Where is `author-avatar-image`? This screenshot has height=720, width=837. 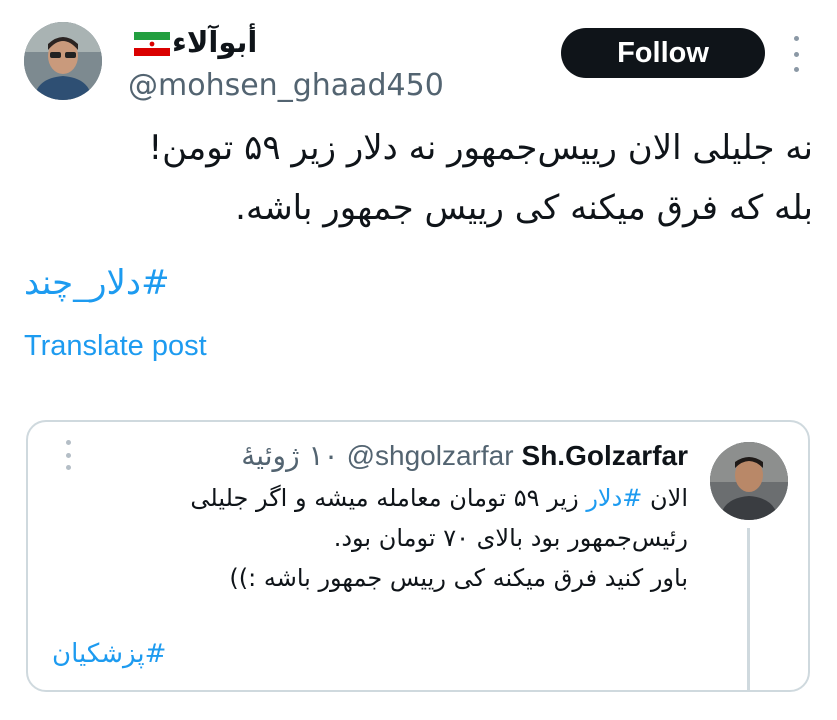
author-avatar-image is located at coordinates (63, 61).